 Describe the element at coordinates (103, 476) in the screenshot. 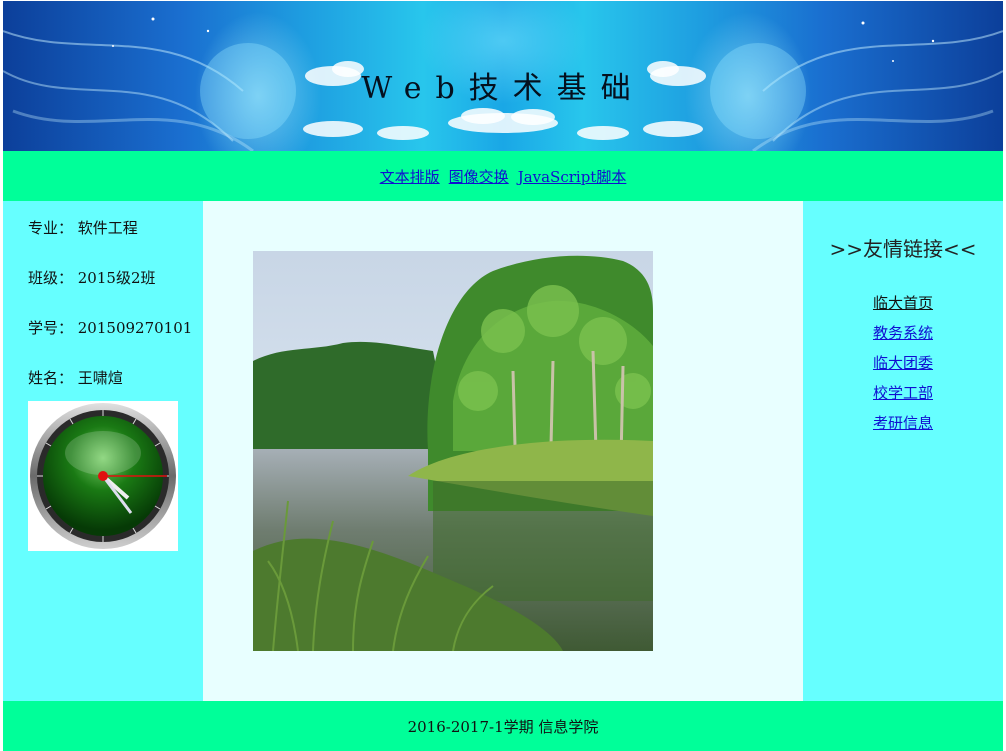

I see `analog-clock-widget` at that location.